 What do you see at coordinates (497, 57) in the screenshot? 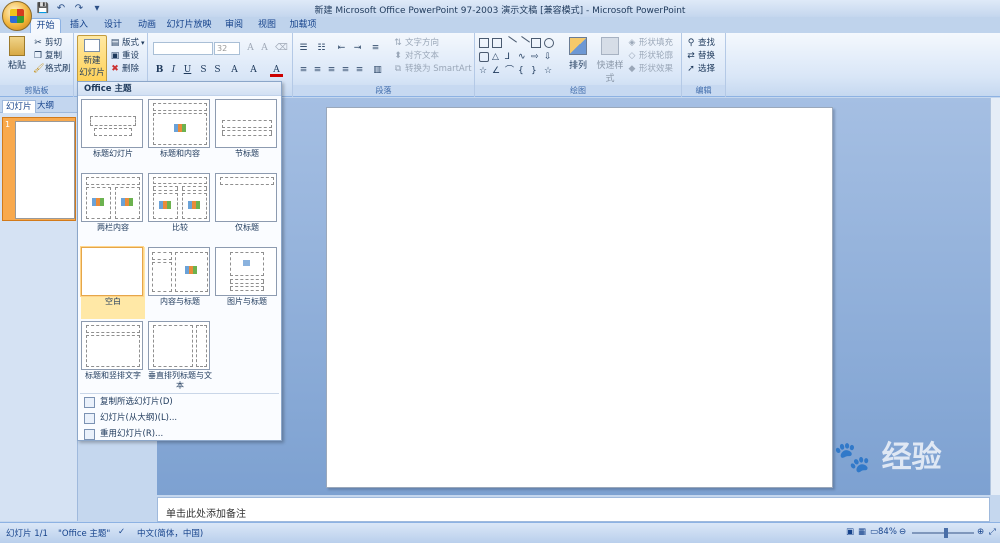
I see `triangle-shape-icon: △` at bounding box center [497, 57].